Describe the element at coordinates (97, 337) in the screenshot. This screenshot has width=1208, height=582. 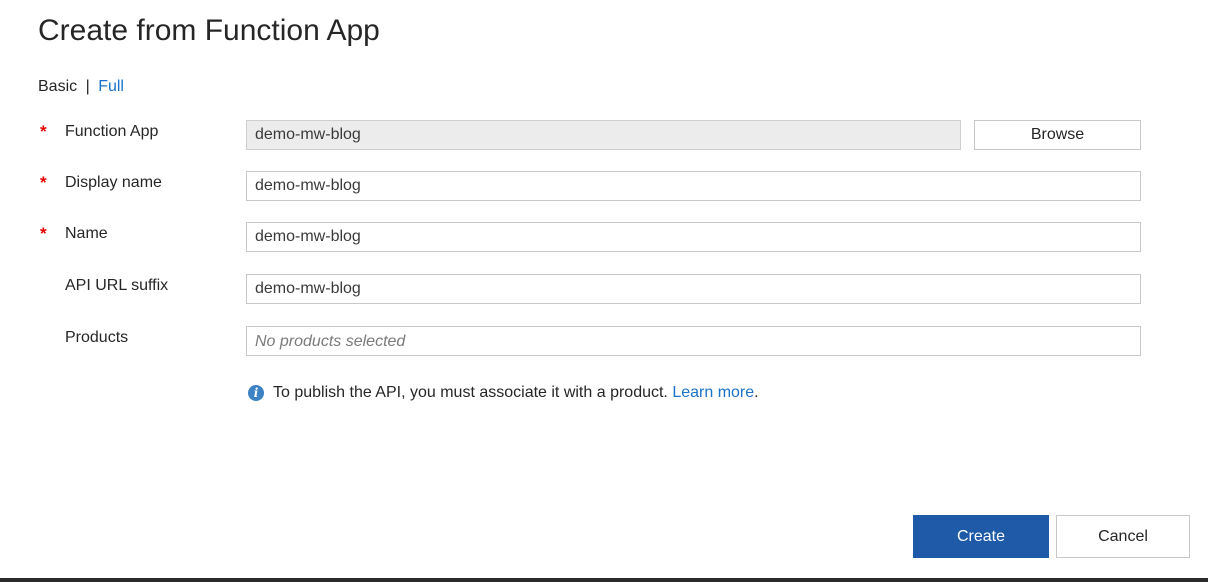
I see `products-label: Products` at that location.